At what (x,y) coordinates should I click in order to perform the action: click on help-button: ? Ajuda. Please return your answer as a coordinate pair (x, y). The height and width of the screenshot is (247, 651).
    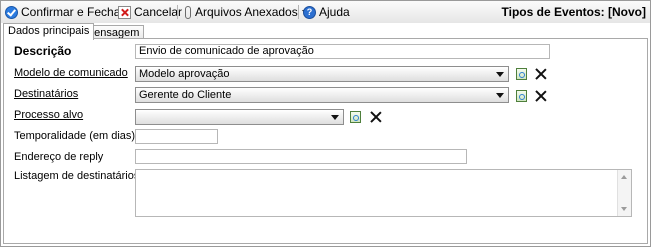
    Looking at the image, I should click on (326, 12).